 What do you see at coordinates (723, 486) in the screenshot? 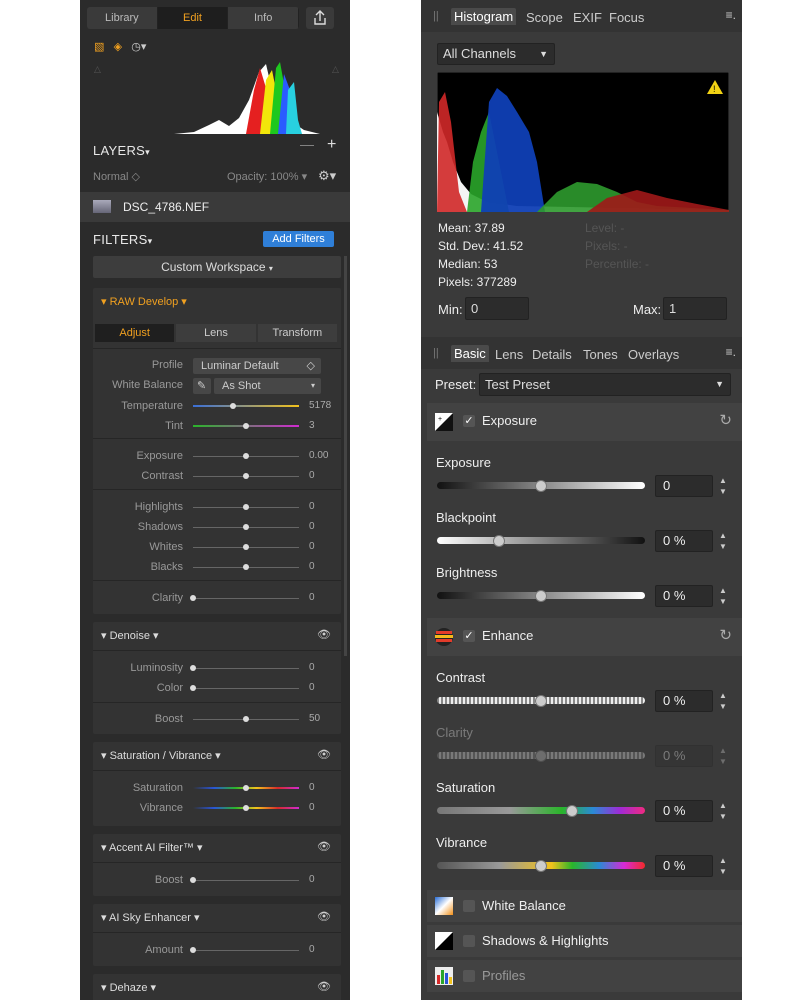
I see `exposure-stepper-icon: ▲ ▼` at bounding box center [723, 486].